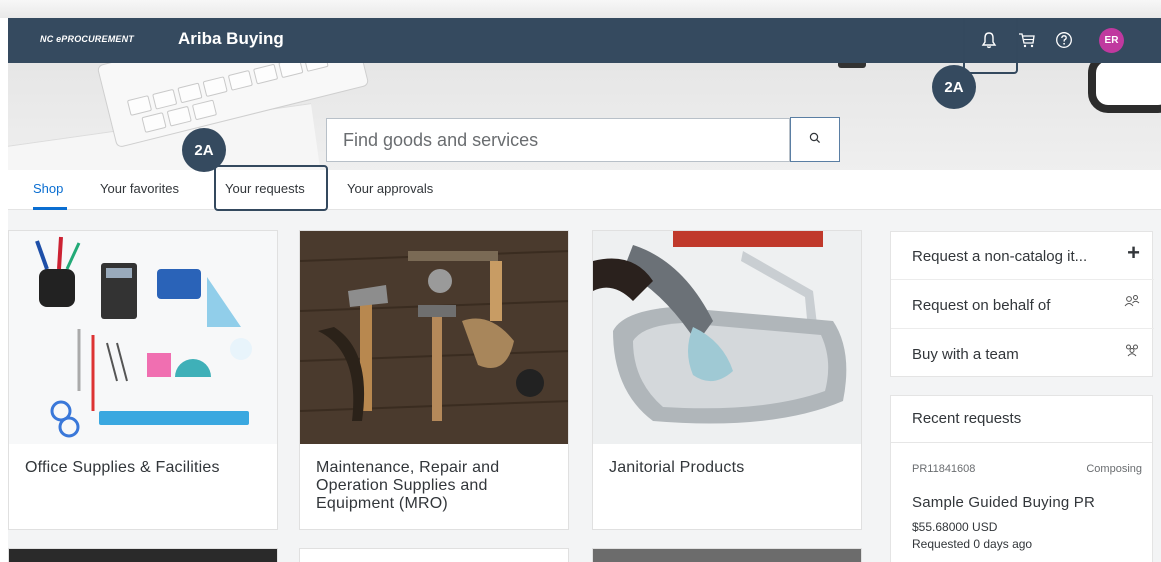 The image size is (1161, 562). Describe the element at coordinates (48, 188) in the screenshot. I see `tab-shop: Shop` at that location.